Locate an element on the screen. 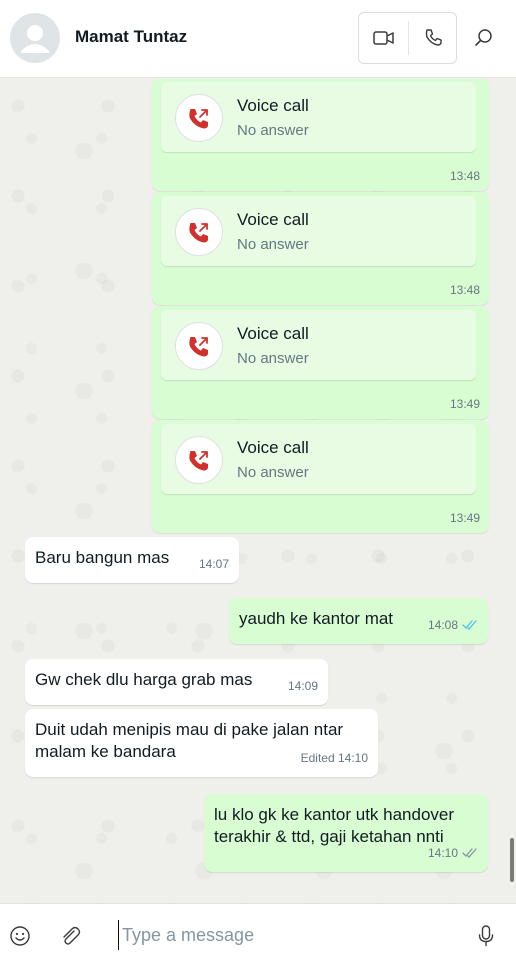 The height and width of the screenshot is (964, 516). chat-scrollbar is located at coordinates (512, 860).